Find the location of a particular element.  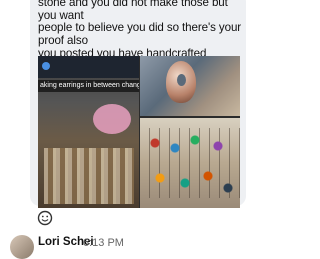

pendant-hole is located at coordinates (181, 80).